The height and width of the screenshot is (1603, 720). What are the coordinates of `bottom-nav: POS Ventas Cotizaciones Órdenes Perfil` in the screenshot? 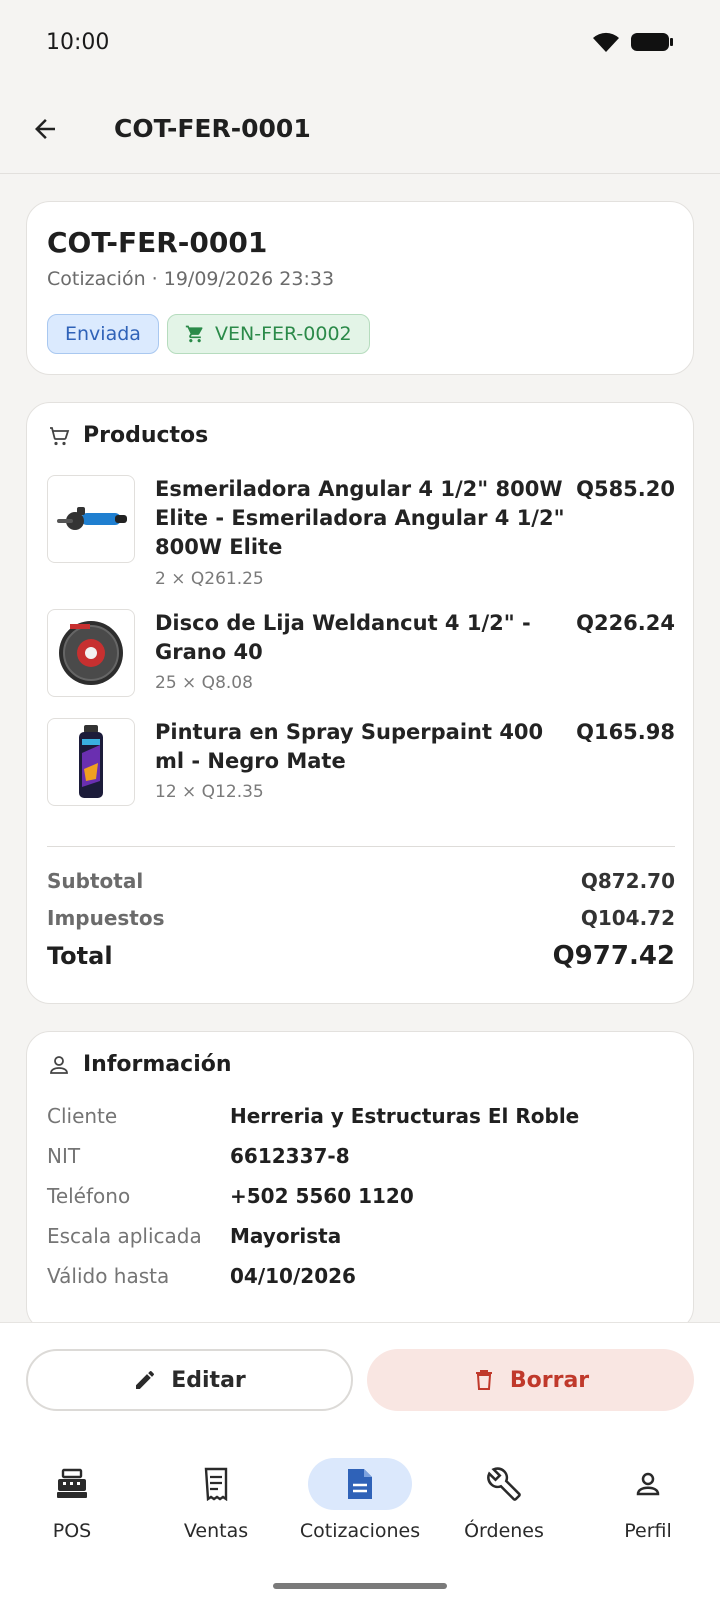 It's located at (360, 1508).